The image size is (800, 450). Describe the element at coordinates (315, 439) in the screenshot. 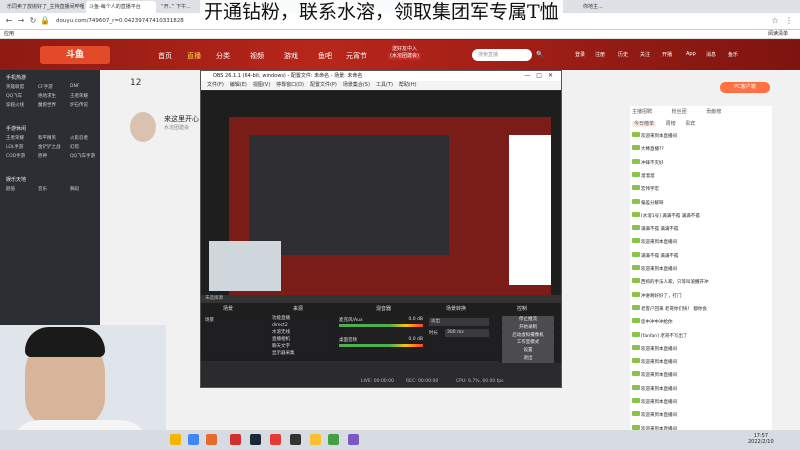

I see `folder-icon` at that location.